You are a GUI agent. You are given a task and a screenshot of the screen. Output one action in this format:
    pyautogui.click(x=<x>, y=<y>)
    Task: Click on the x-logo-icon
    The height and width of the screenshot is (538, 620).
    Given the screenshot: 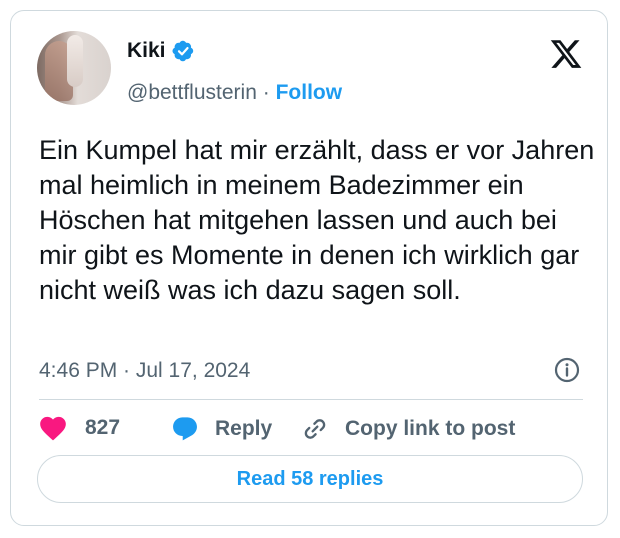 What is the action you would take?
    pyautogui.click(x=566, y=54)
    